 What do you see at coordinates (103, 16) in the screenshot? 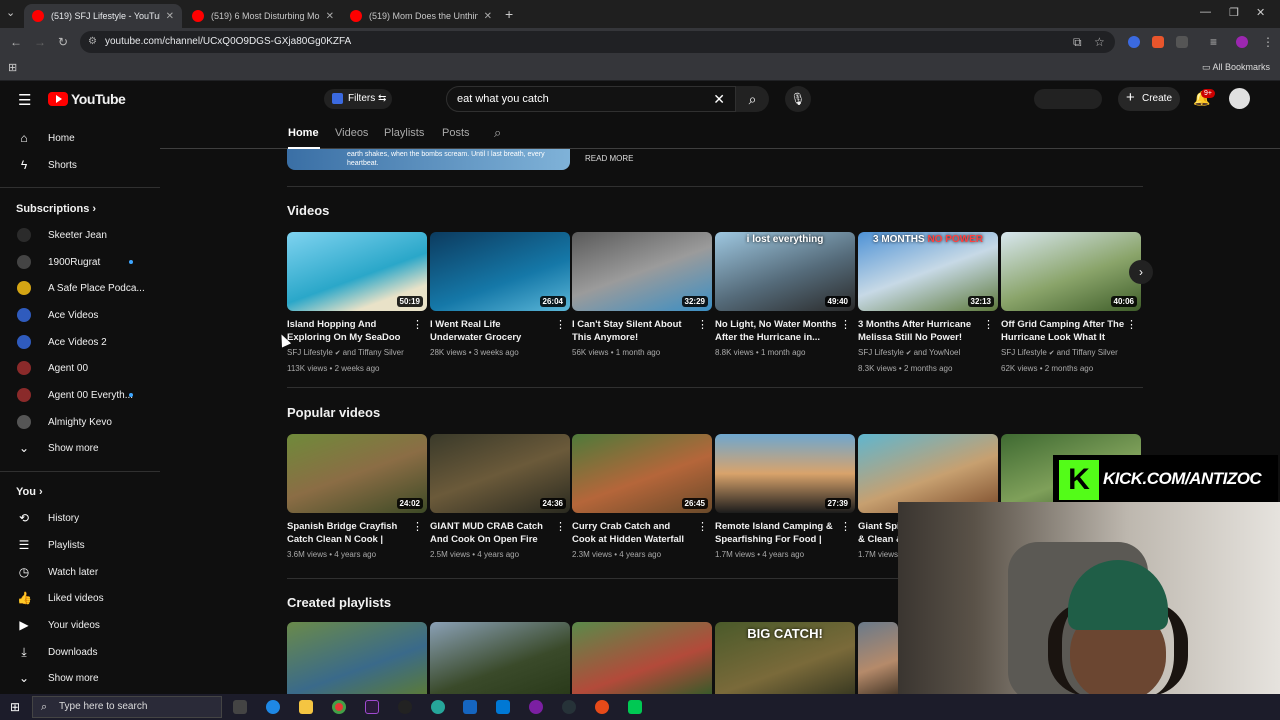
I see `browser-tab-1: (519) SFJ Lifestyle - YouTube ✕` at bounding box center [103, 16].